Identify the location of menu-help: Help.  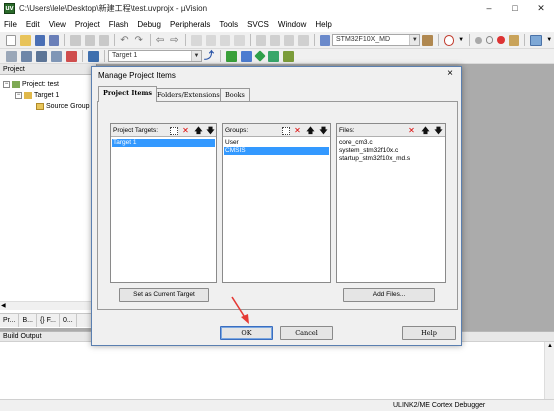
(323, 24).